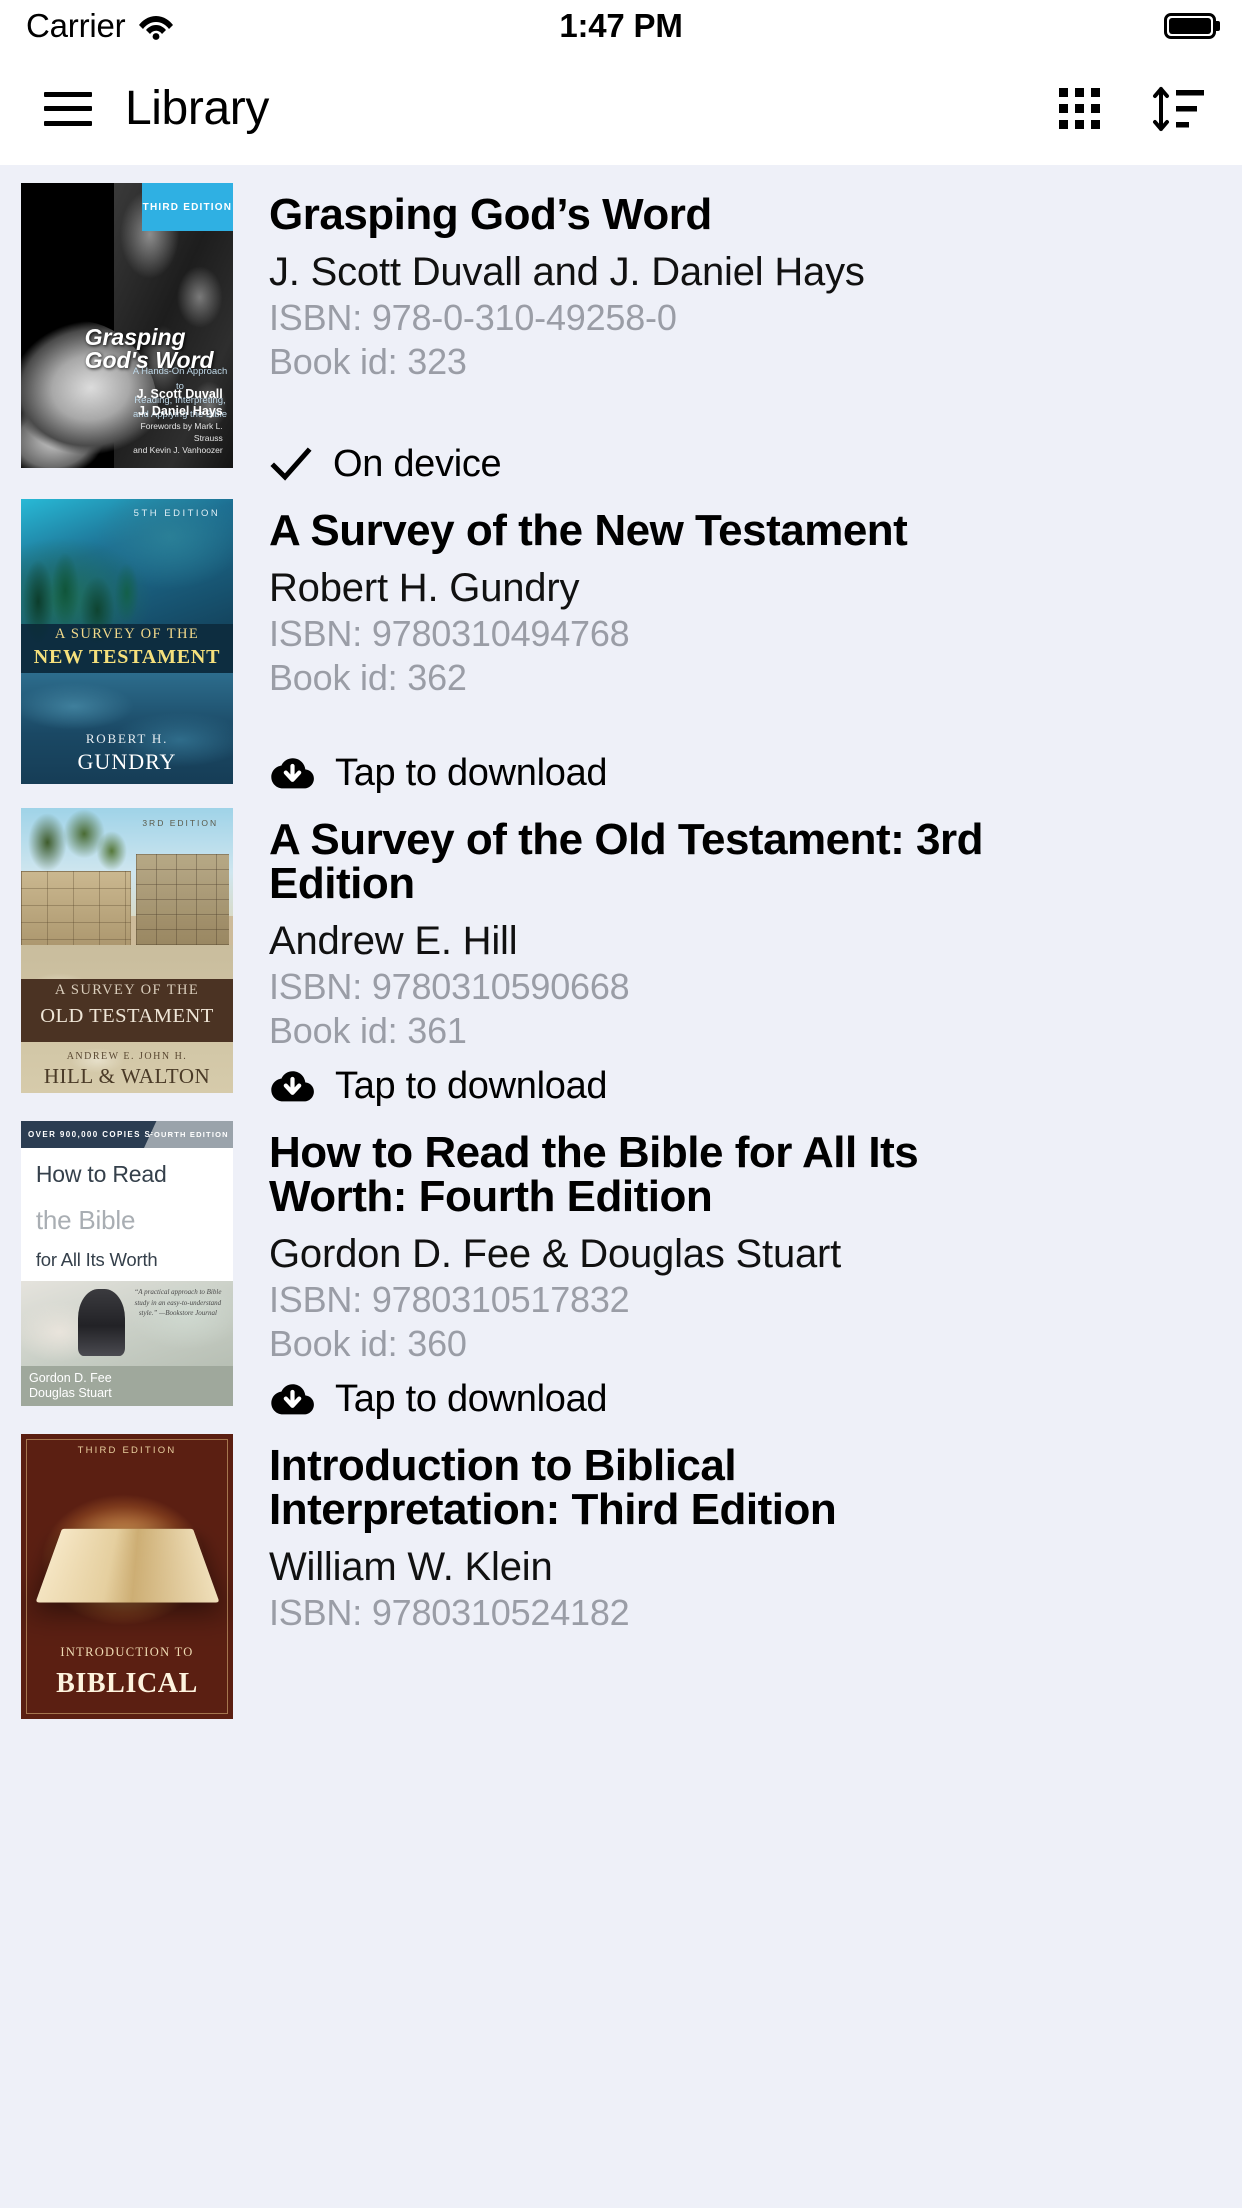 The height and width of the screenshot is (2208, 1242). Describe the element at coordinates (127, 1576) in the screenshot. I see `book-cover-thumbnail: THIRD EDITION INTRODUCTION TO BIBLICAL` at that location.